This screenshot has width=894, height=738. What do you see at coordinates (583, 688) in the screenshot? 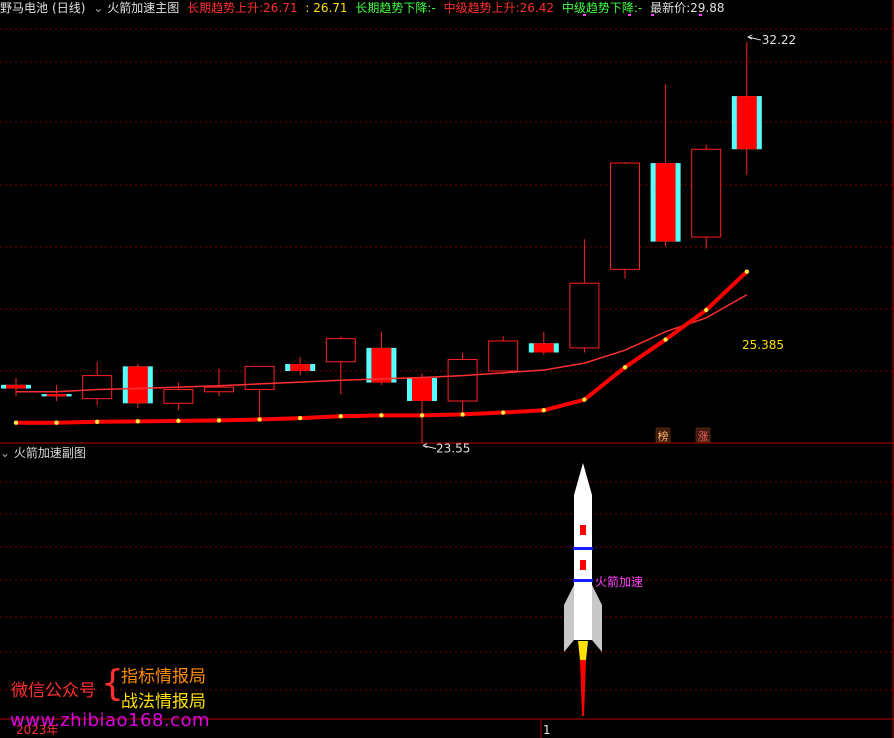
I see `rocket-flame-red` at bounding box center [583, 688].